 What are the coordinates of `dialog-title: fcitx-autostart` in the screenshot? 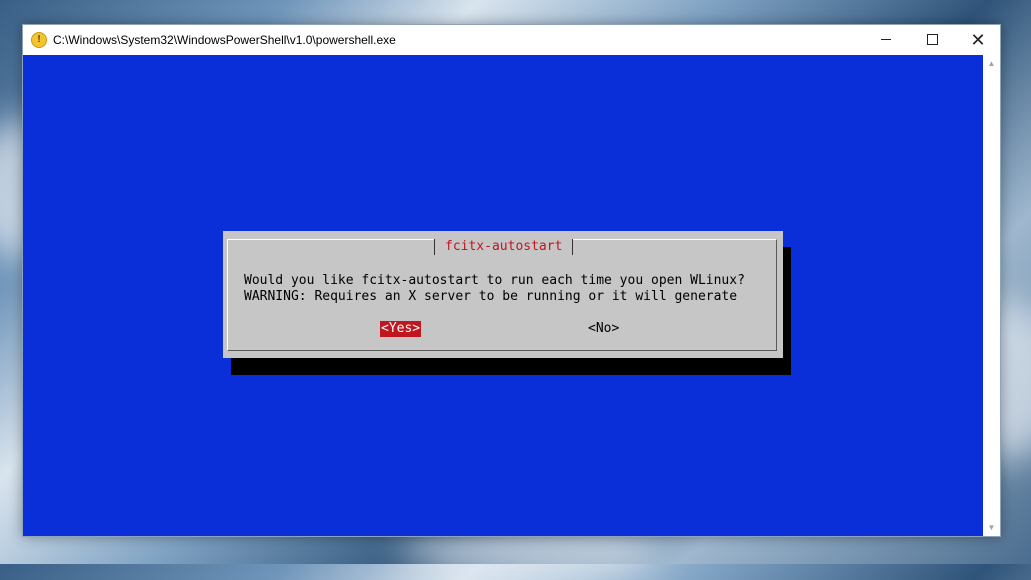 It's located at (504, 247).